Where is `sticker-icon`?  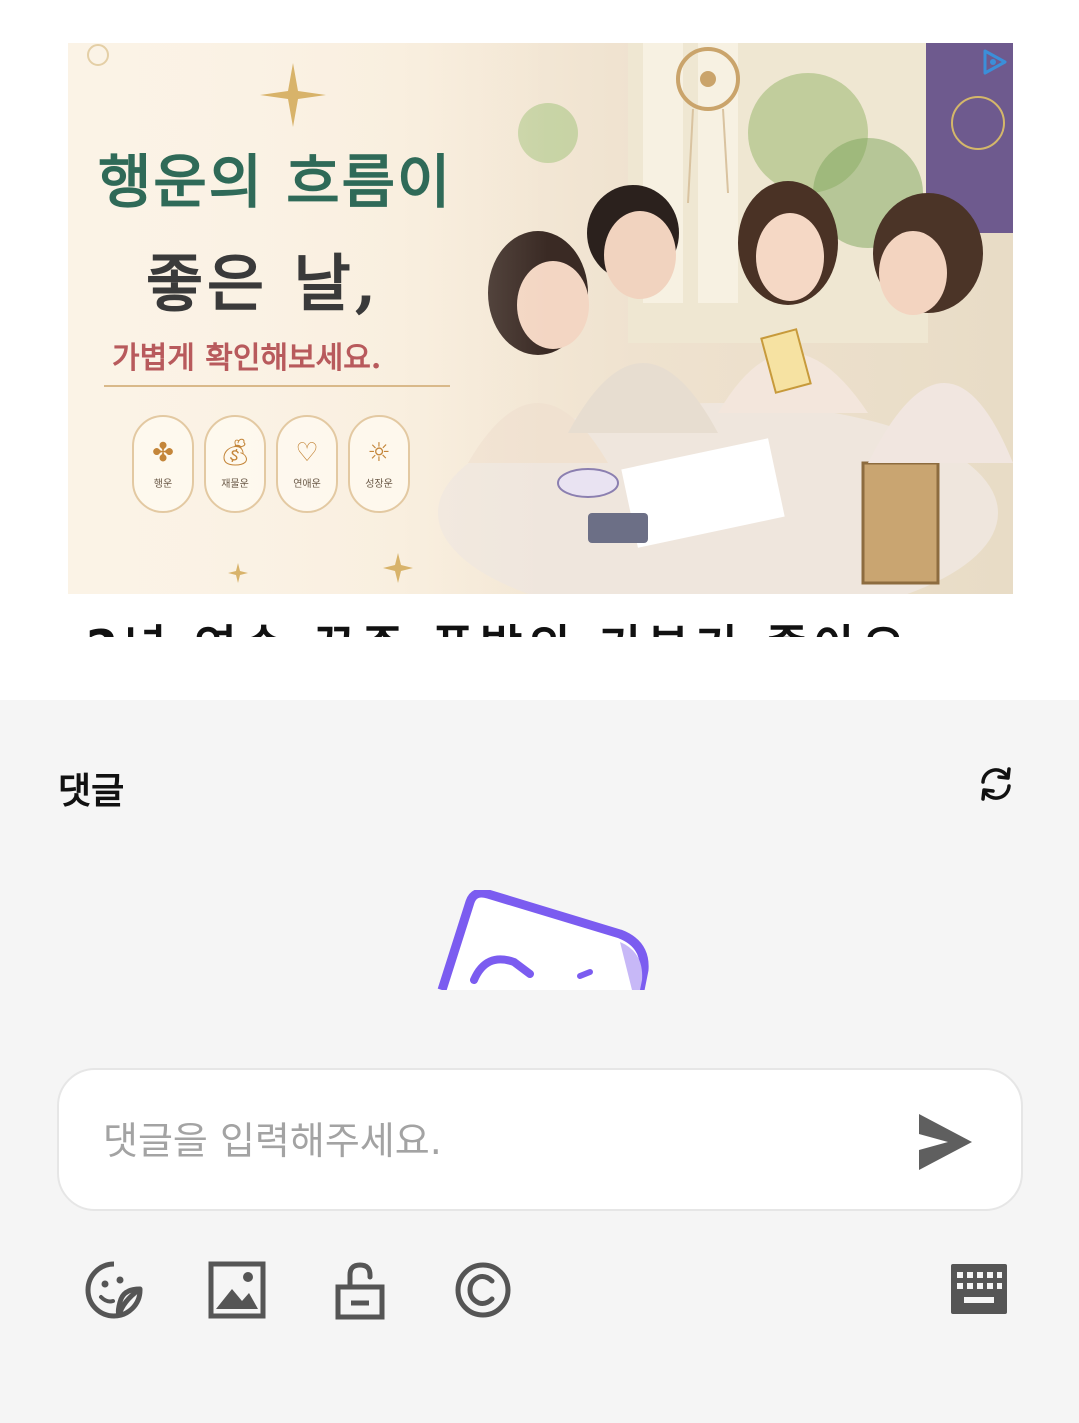
sticker-icon is located at coordinates (114, 1290).